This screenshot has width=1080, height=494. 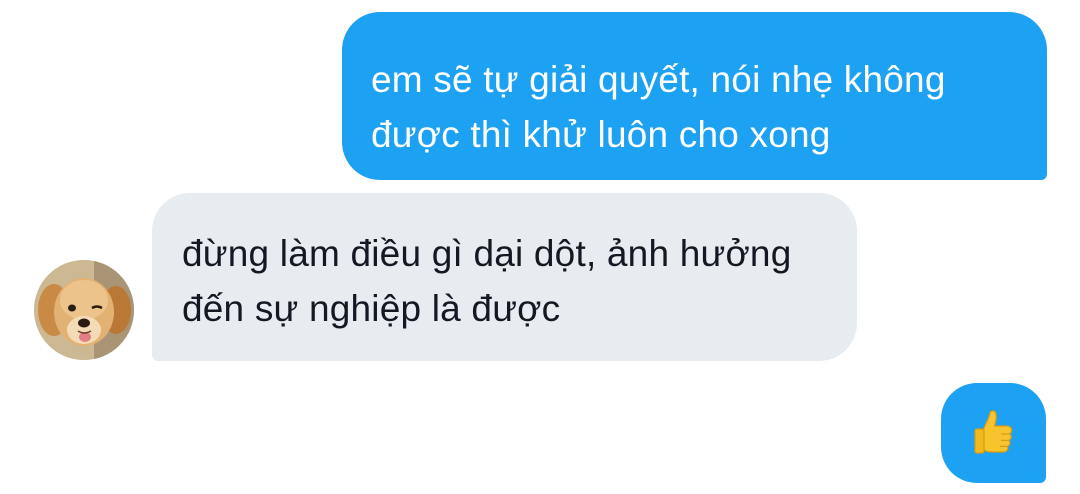 I want to click on thumbs-up-icon, so click(x=992, y=432).